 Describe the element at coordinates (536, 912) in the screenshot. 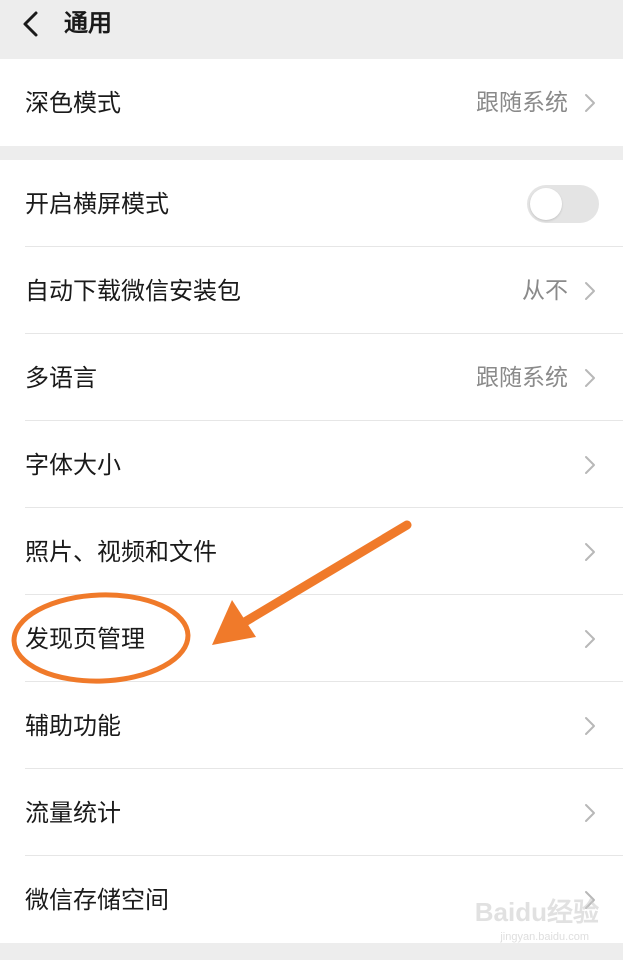

I see `baidu-watermark: Baidu经验` at that location.